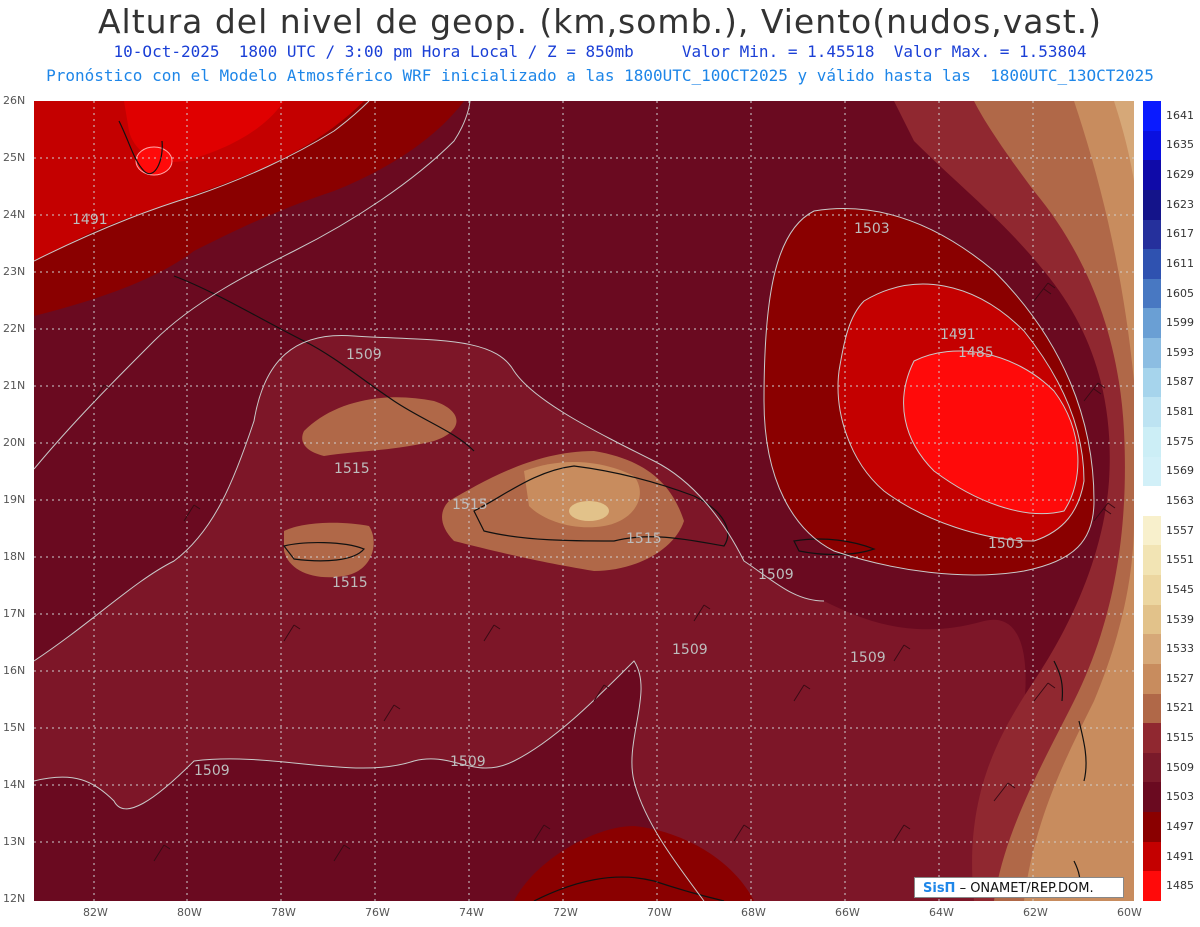  What do you see at coordinates (1180, 738) in the screenshot?
I see `colorbar-label: 1515` at bounding box center [1180, 738].